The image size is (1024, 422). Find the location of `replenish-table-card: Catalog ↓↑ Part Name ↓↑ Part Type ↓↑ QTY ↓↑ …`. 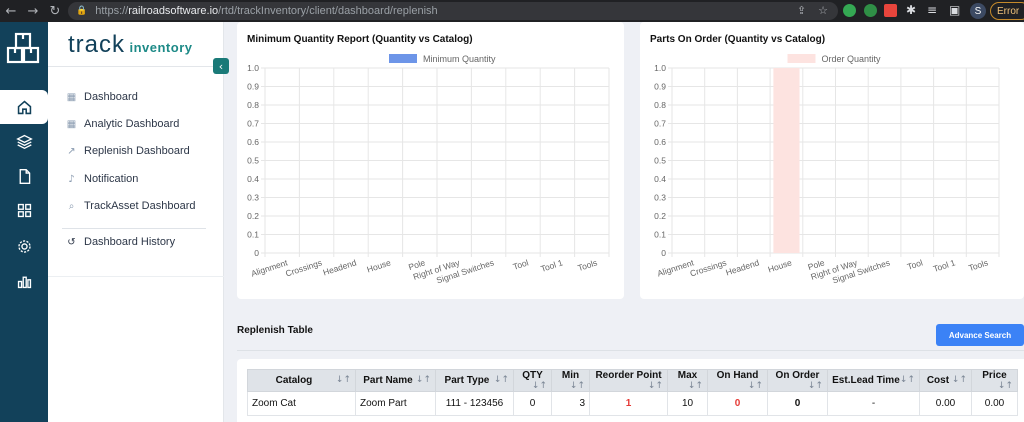

replenish-table-card: Catalog ↓↑ Part Name ↓↑ Part Type ↓↑ QTY ↓↑ … is located at coordinates (630, 390).